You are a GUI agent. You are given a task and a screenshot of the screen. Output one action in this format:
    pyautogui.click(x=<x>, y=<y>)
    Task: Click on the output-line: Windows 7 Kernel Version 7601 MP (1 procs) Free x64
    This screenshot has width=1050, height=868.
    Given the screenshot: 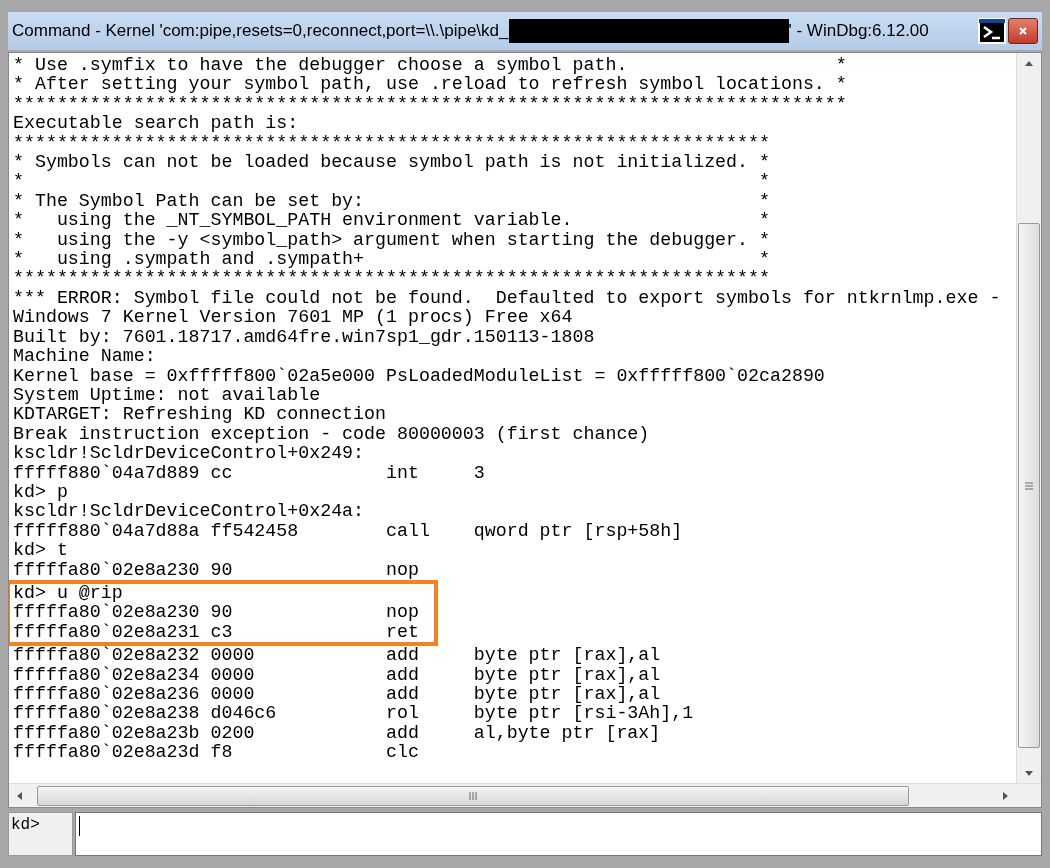 What is the action you would take?
    pyautogui.click(x=293, y=318)
    